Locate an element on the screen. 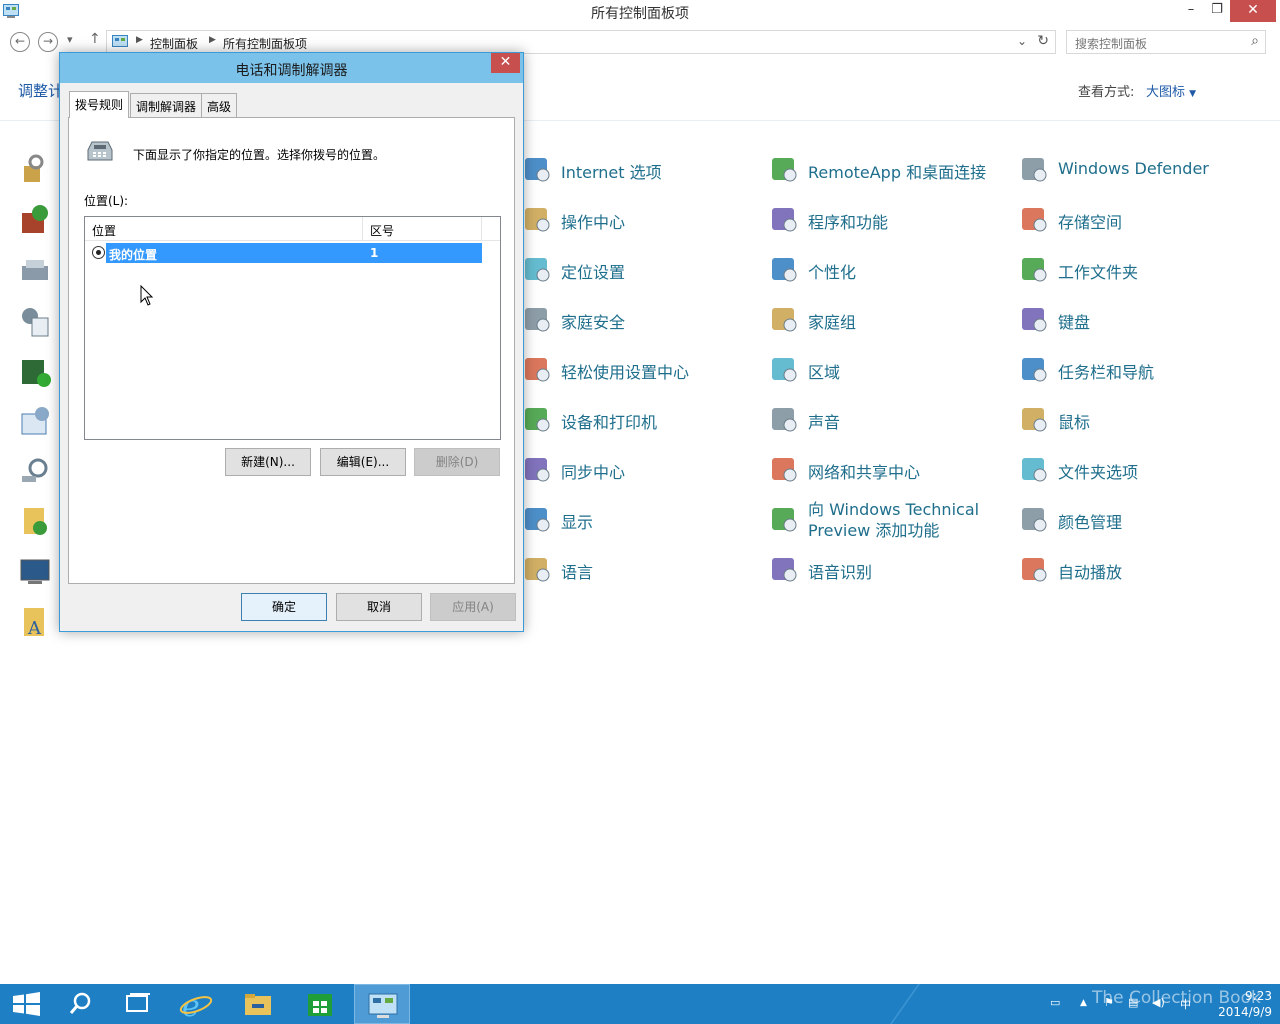  forward-button: → is located at coordinates (48, 42).